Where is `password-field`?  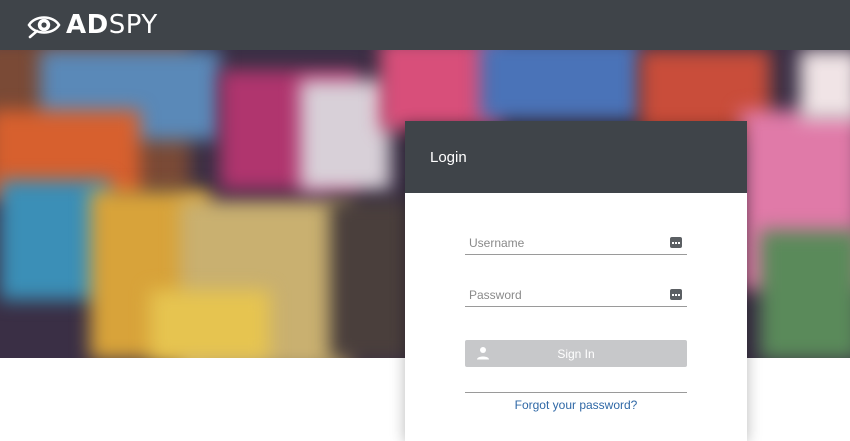 password-field is located at coordinates (576, 296).